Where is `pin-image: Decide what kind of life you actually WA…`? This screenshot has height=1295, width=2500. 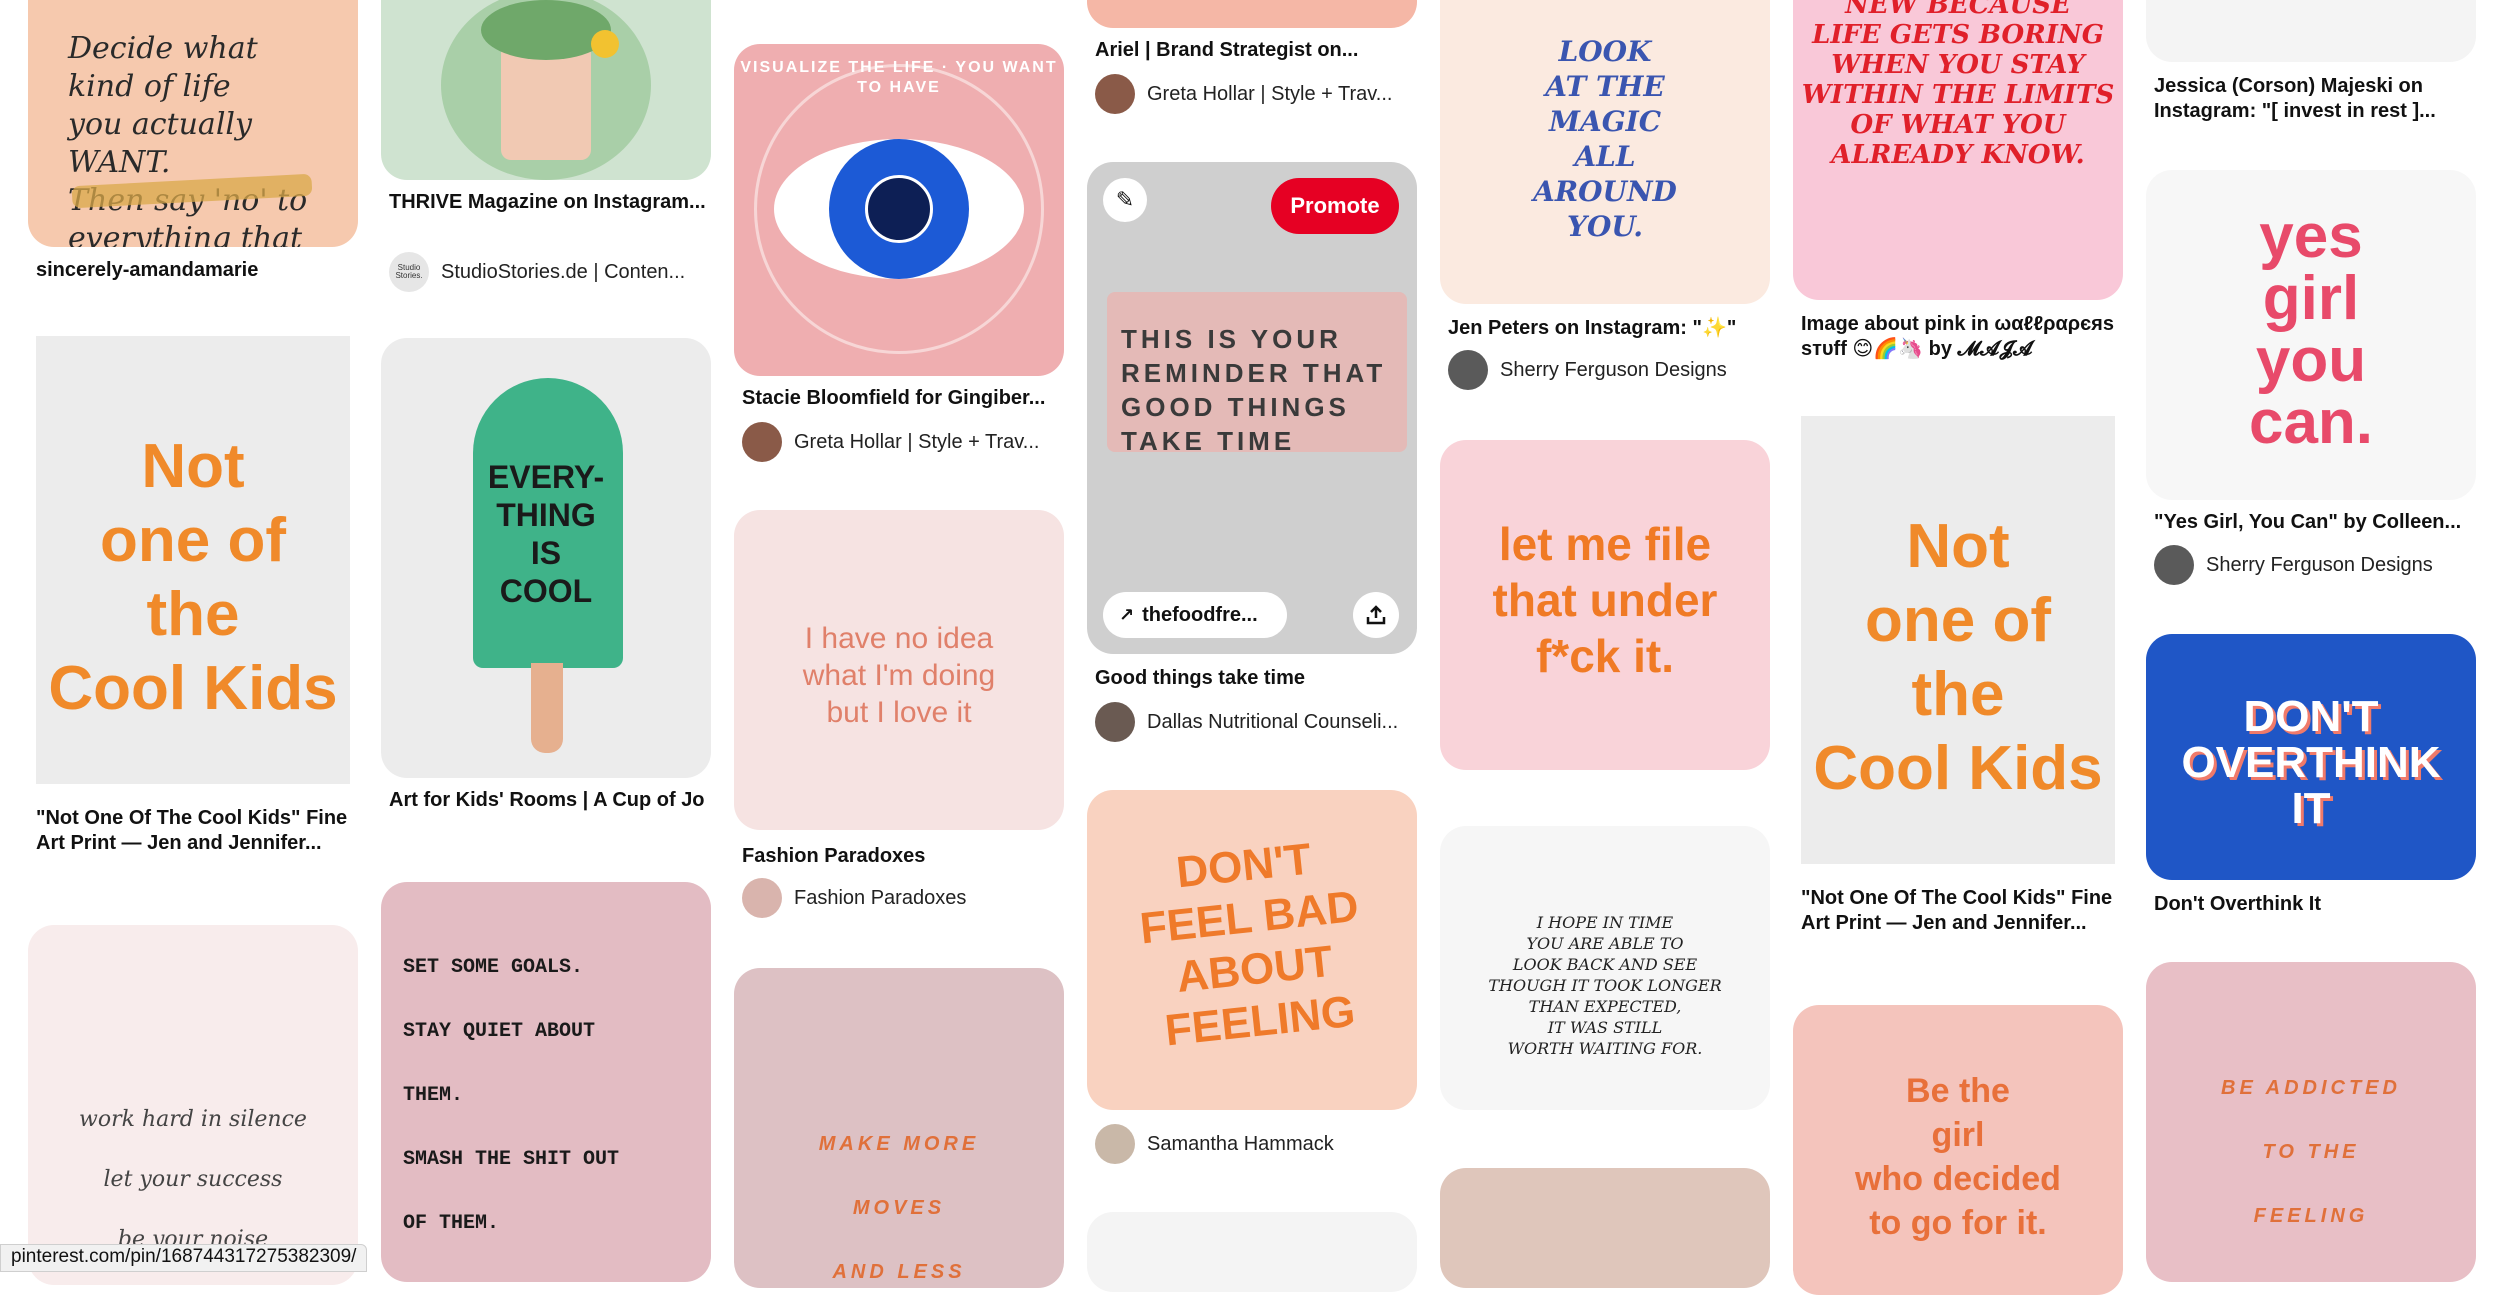 pin-image: Decide what kind of life you actually WA… is located at coordinates (193, 123).